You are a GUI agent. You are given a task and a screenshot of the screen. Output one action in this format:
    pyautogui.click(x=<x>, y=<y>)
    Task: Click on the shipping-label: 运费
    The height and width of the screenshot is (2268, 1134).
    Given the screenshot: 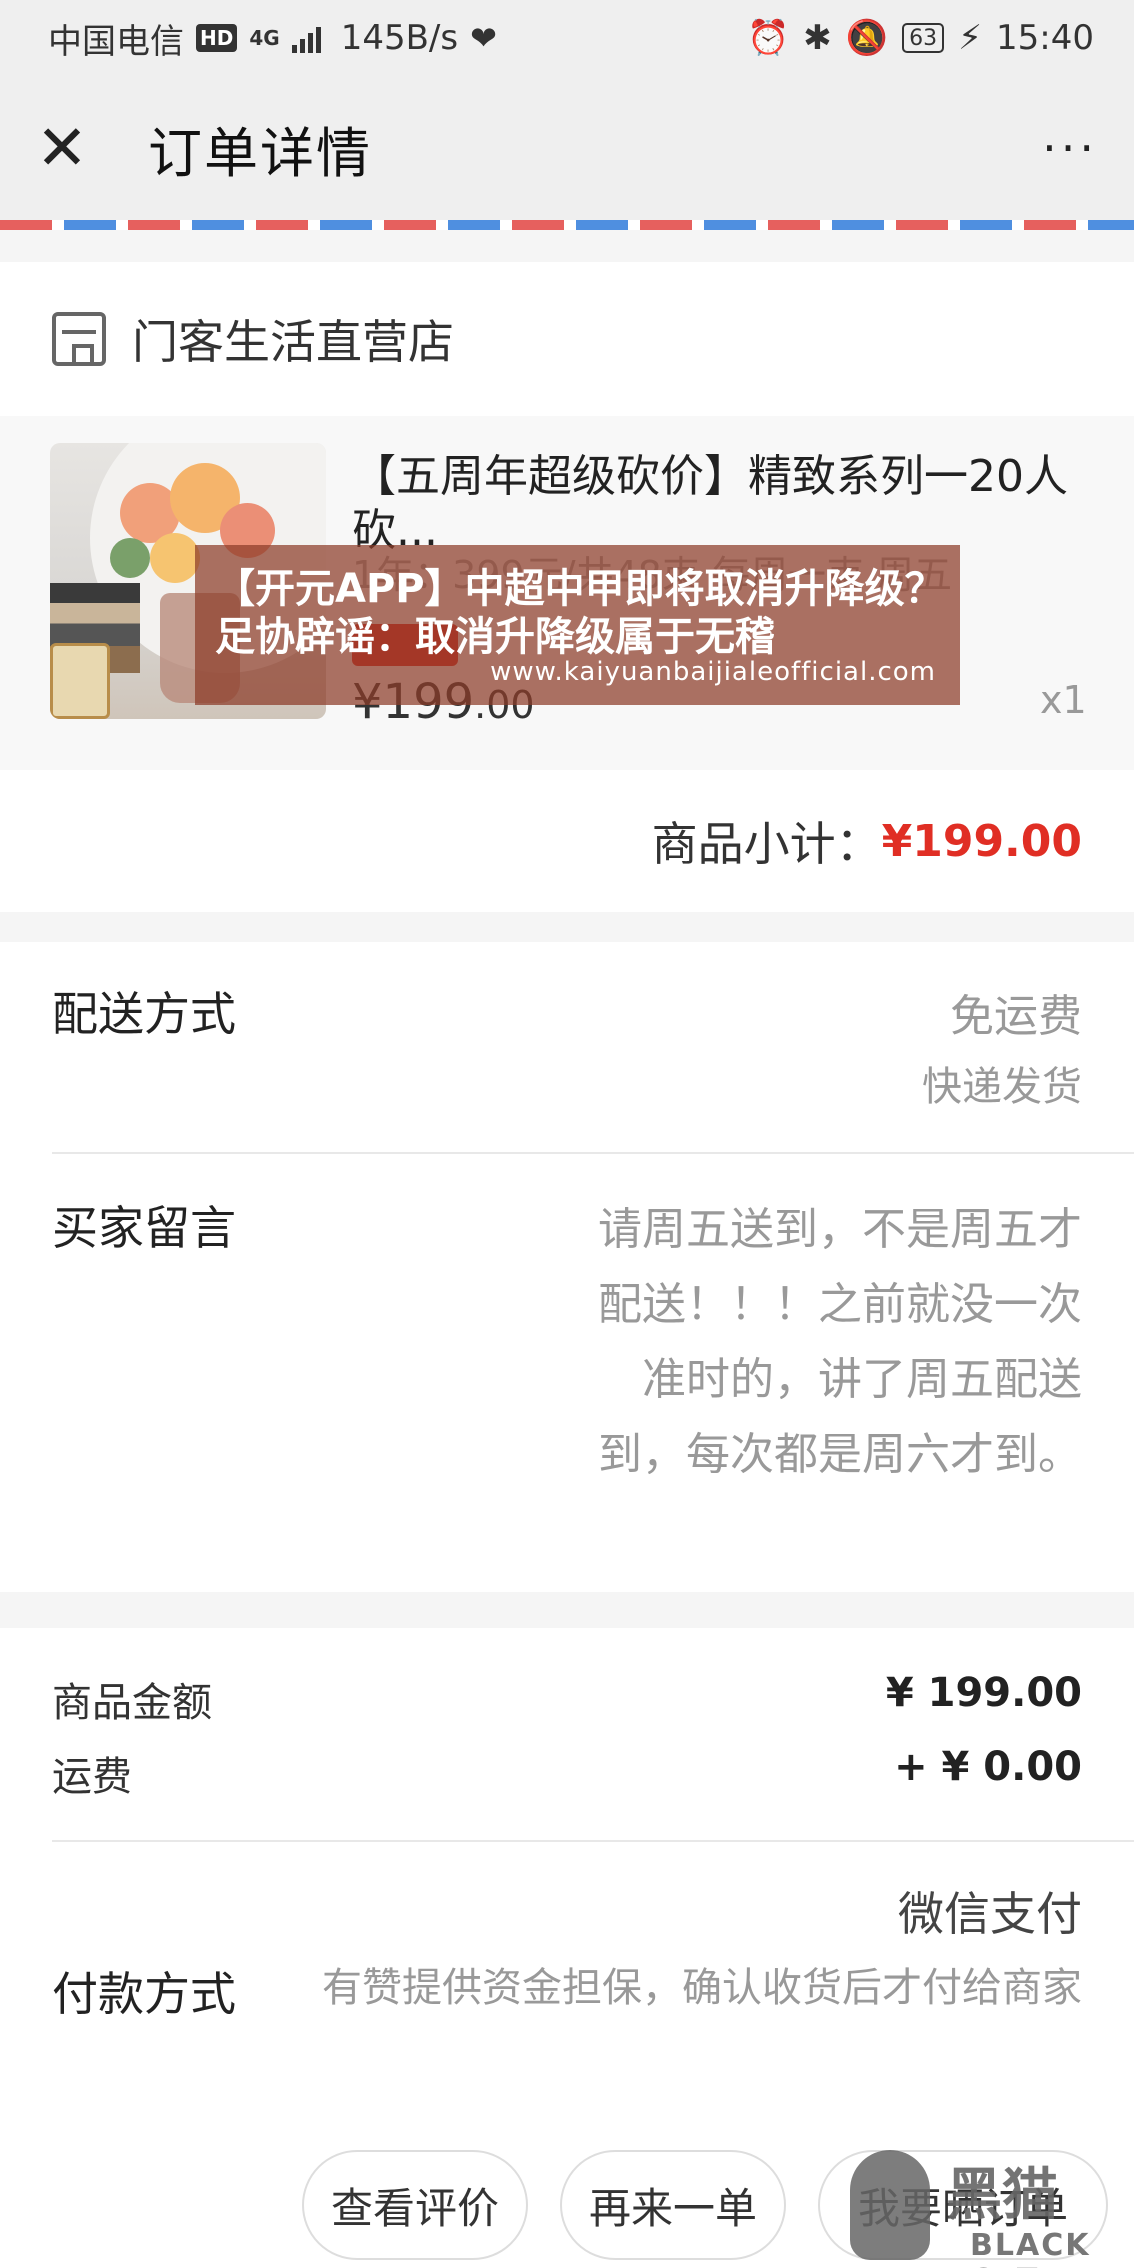 What is the action you would take?
    pyautogui.click(x=92, y=1777)
    